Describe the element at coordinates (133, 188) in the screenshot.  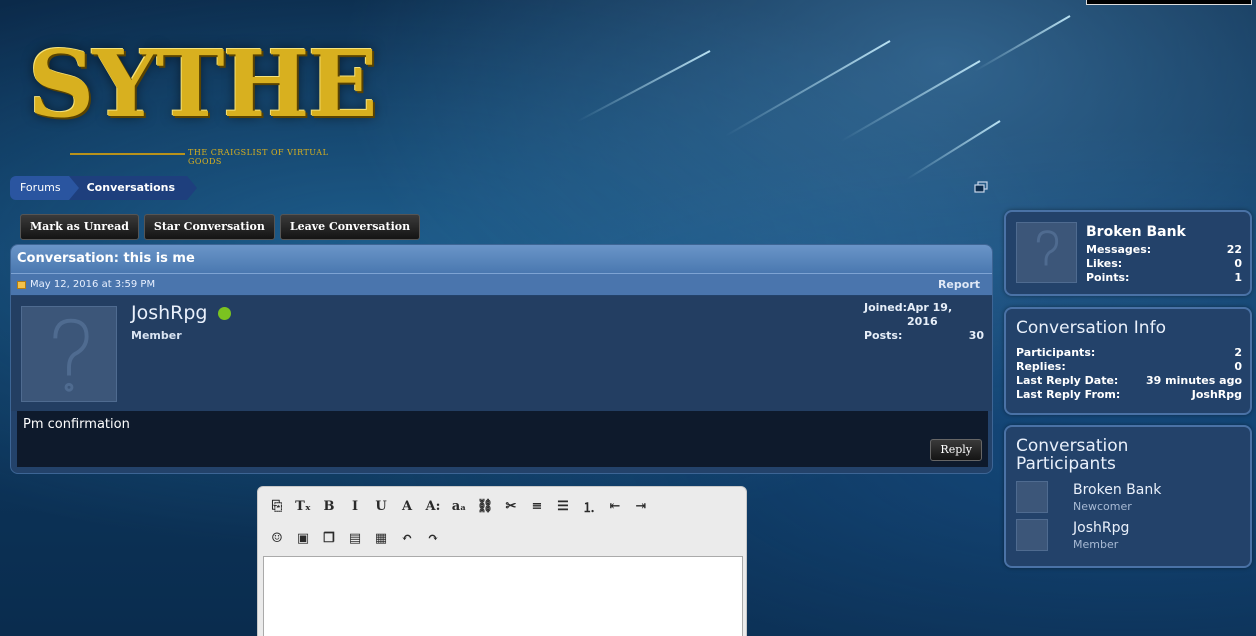
I see `breadcrumb-conversations: Conversations` at that location.